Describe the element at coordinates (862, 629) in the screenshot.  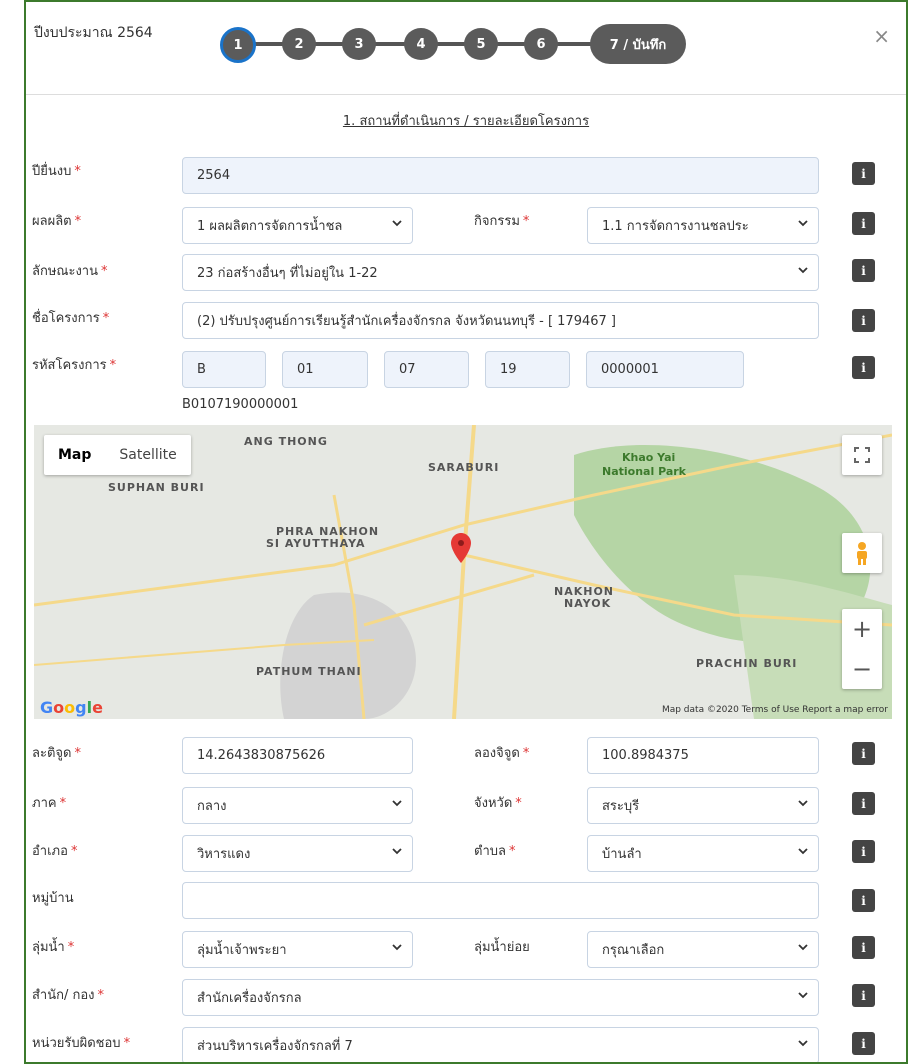
I see `zoom-in-button: +` at that location.